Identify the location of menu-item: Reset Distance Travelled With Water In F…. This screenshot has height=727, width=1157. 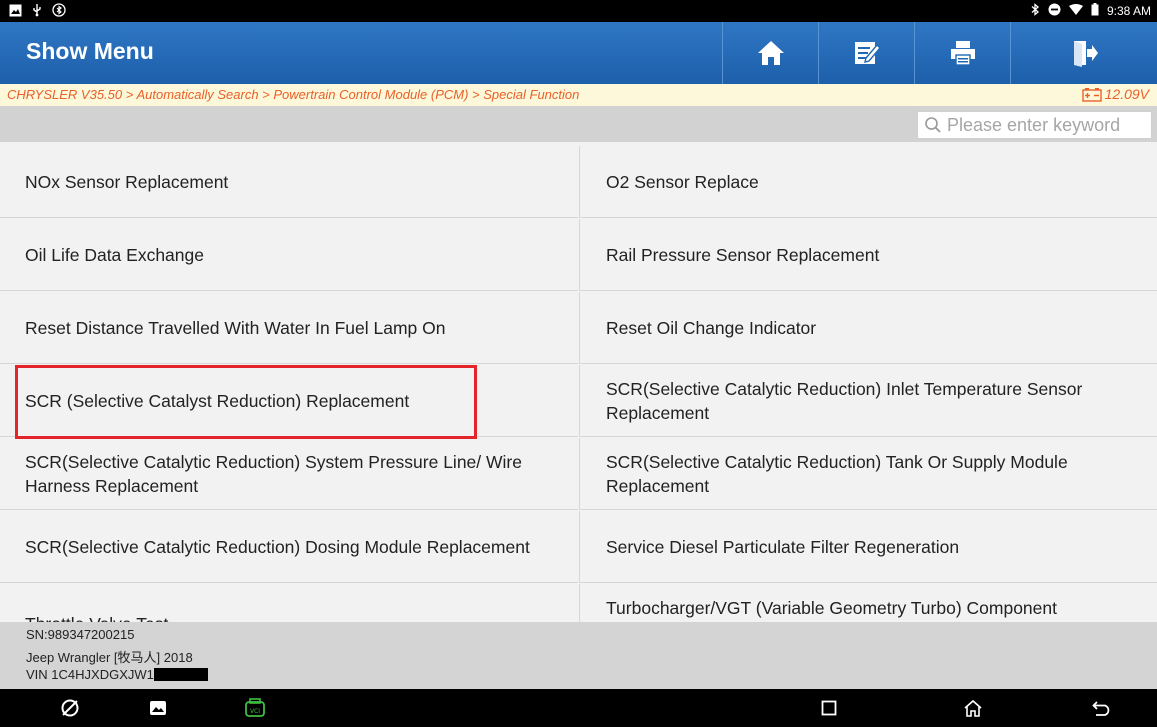
(289, 328).